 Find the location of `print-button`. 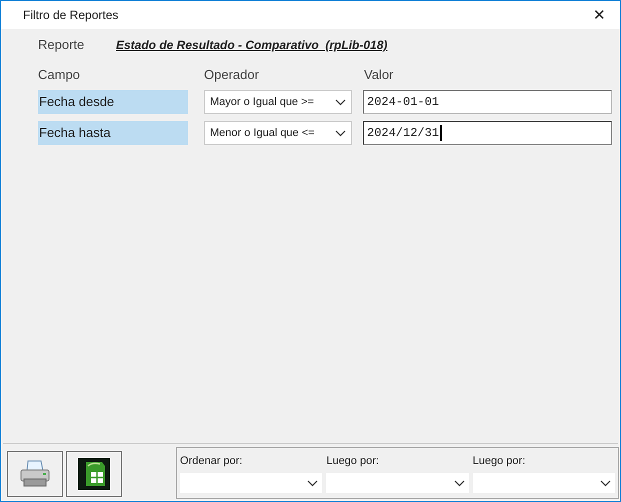

print-button is located at coordinates (35, 474).